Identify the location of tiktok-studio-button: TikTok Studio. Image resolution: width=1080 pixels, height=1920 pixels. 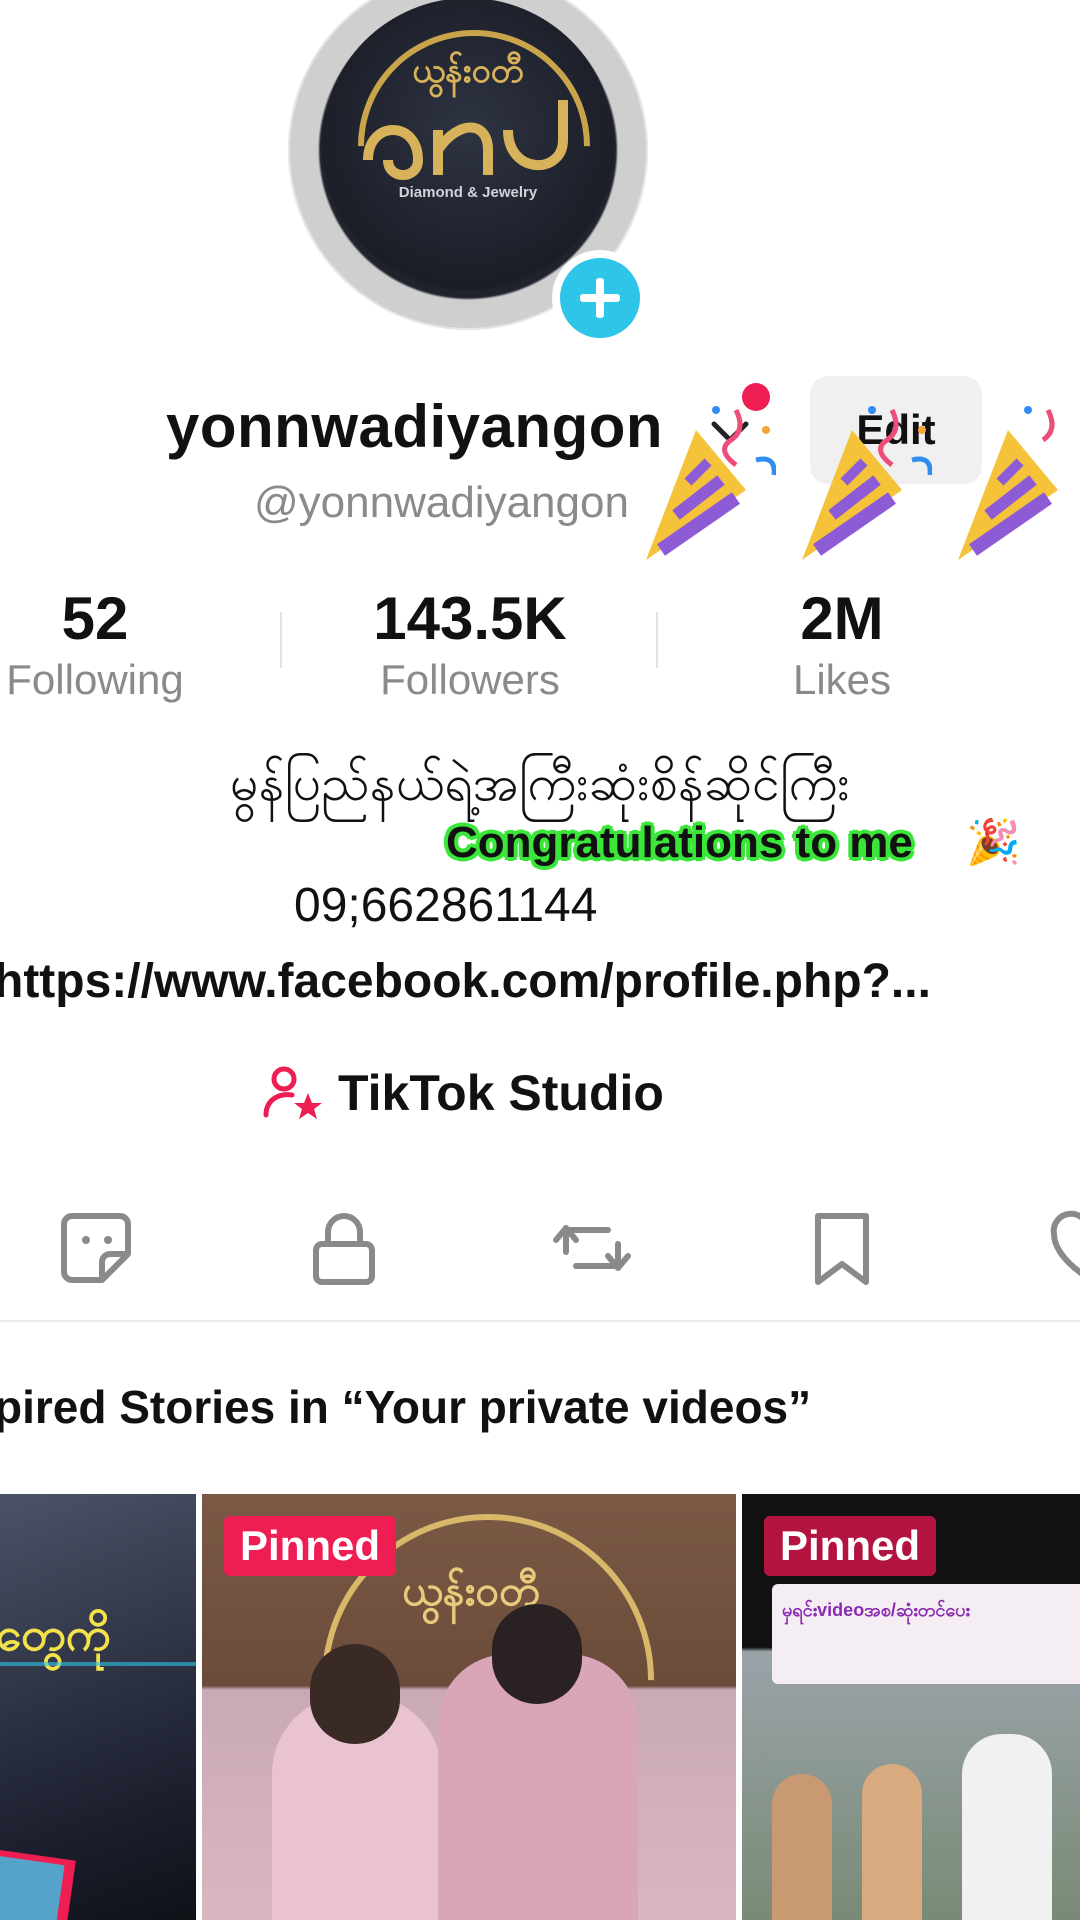
(463, 1093).